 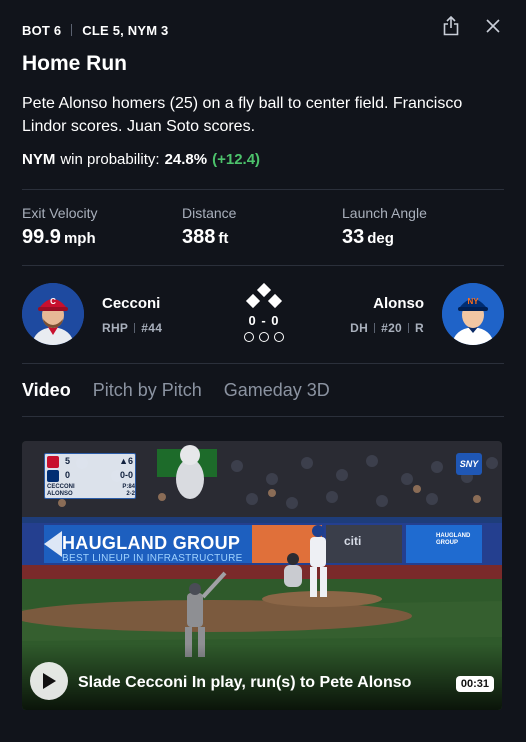 I want to click on play-icon, so click(x=49, y=681).